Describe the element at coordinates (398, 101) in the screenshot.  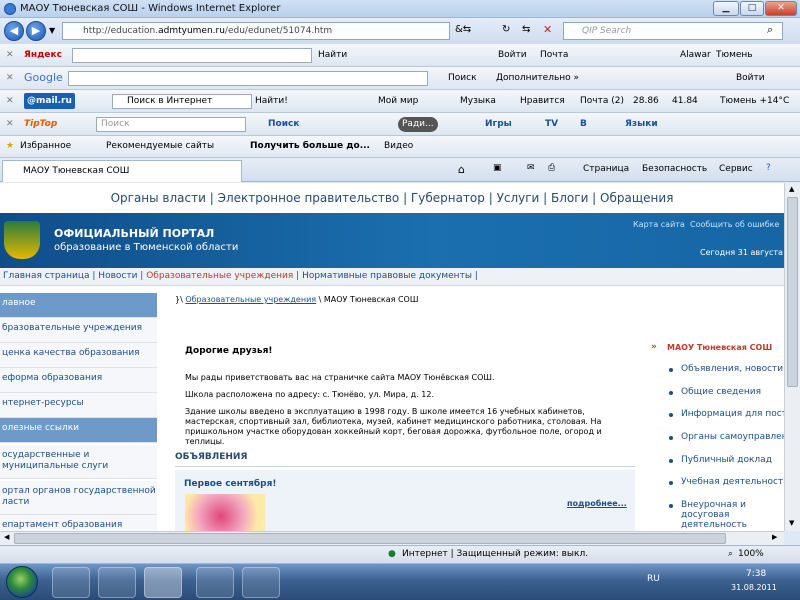
I see `my-world-button: Мой мир` at that location.